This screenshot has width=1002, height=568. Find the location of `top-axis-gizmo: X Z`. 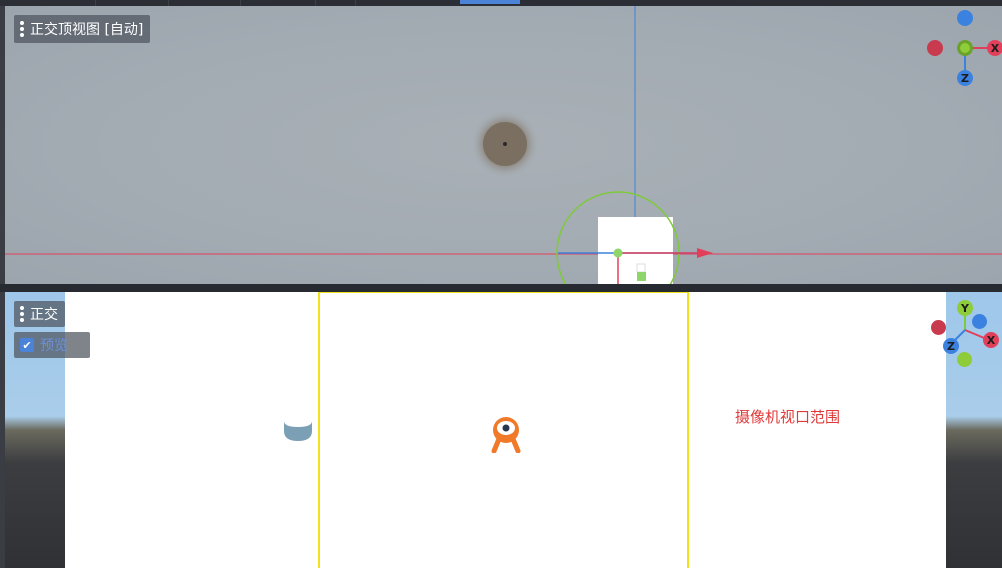

top-axis-gizmo: X Z is located at coordinates (963, 50).